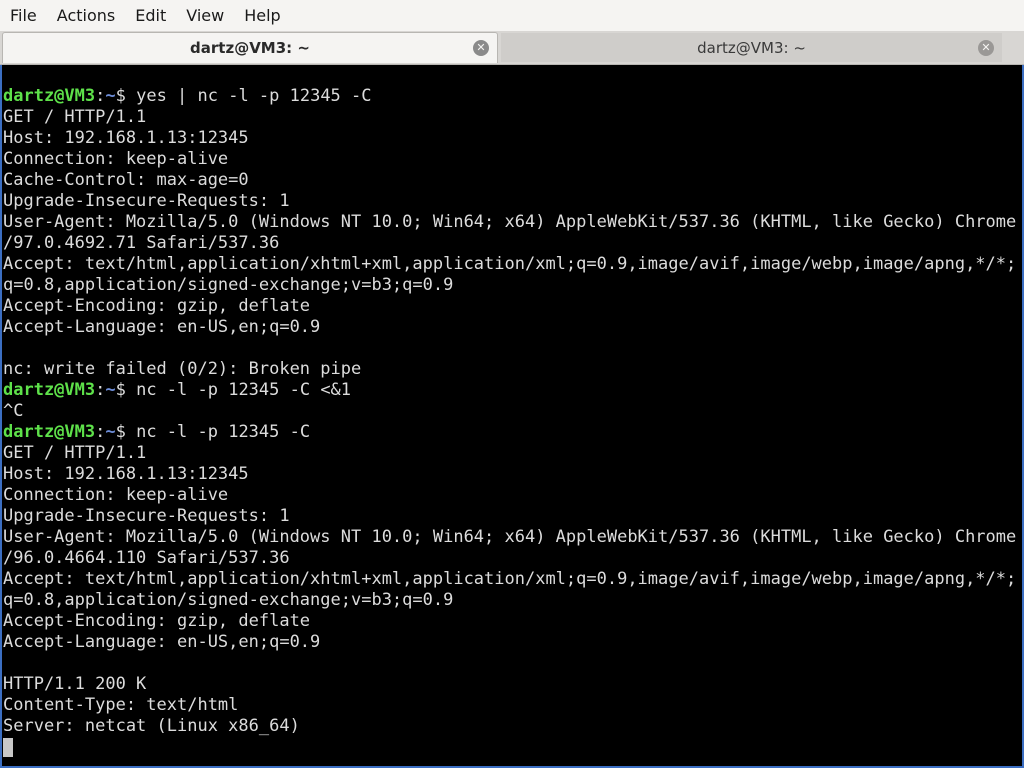 The width and height of the screenshot is (1024, 768). What do you see at coordinates (126, 180) in the screenshot?
I see `output-line: Cache-Control: max-age=0` at bounding box center [126, 180].